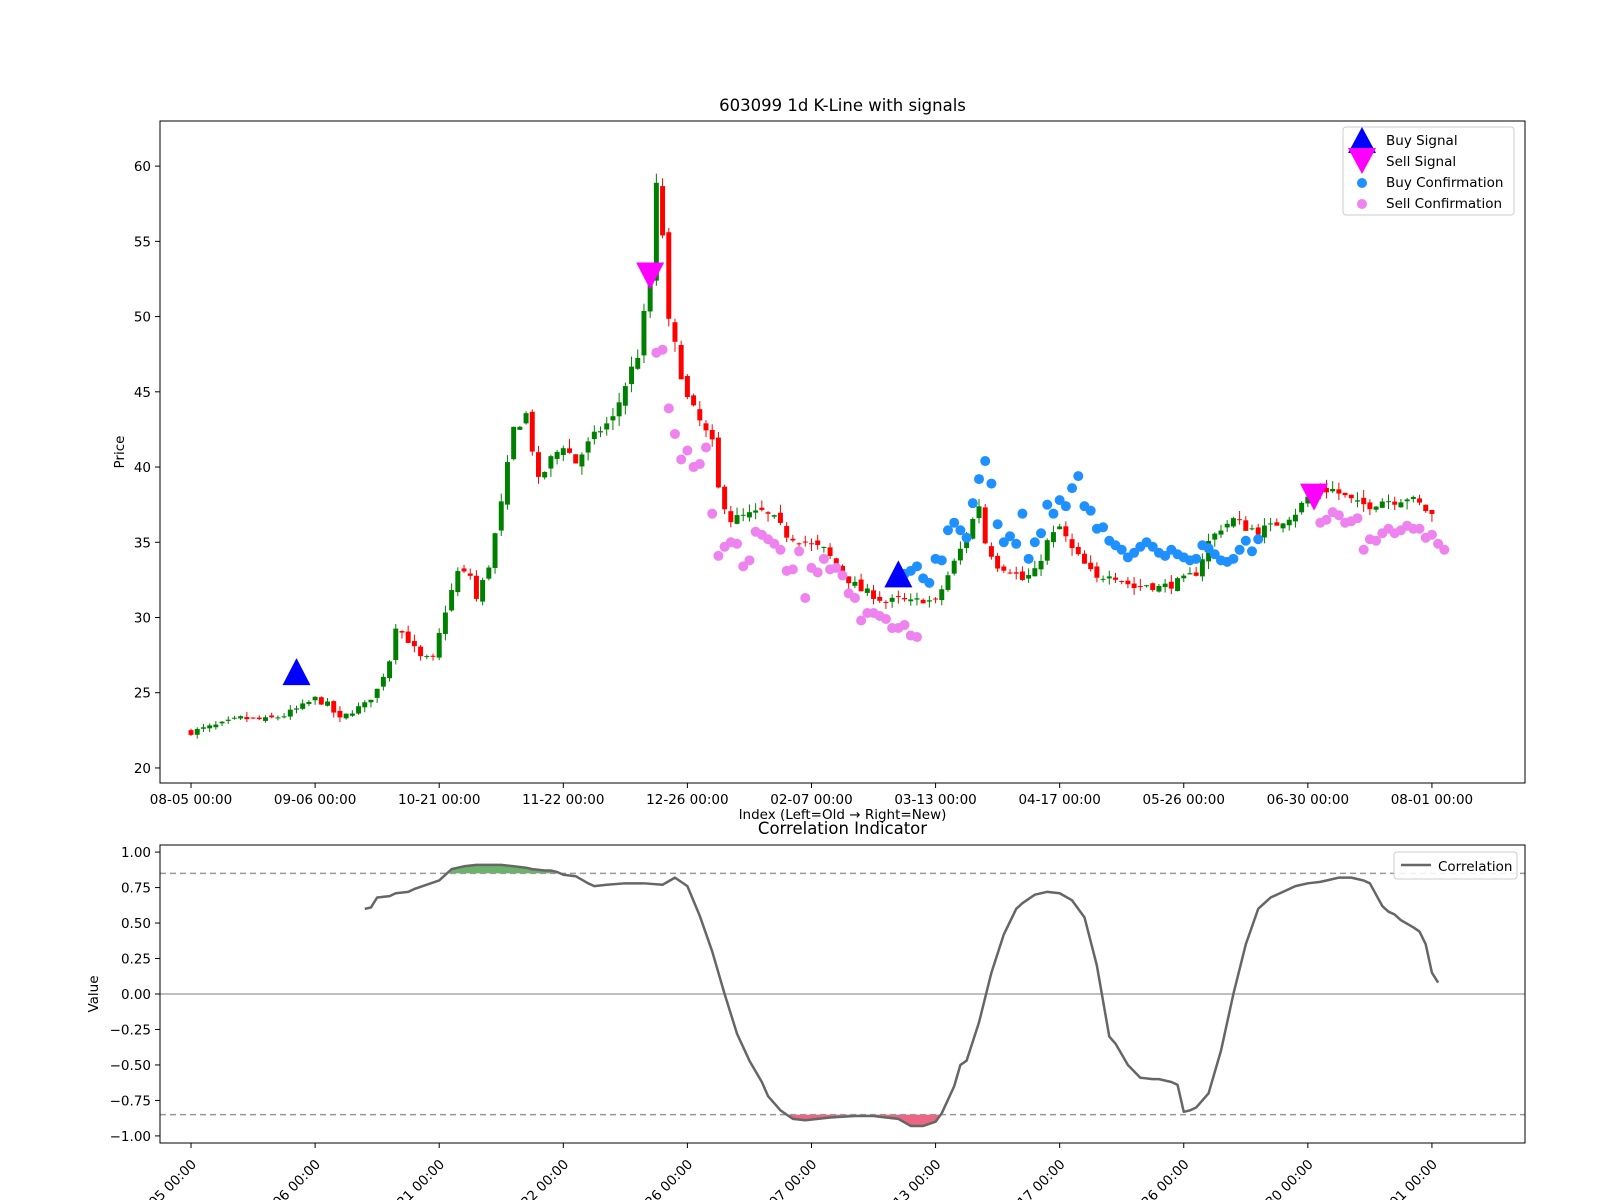 The height and width of the screenshot is (1200, 1600). What do you see at coordinates (902, 995) in the screenshot?
I see `correlation-series` at bounding box center [902, 995].